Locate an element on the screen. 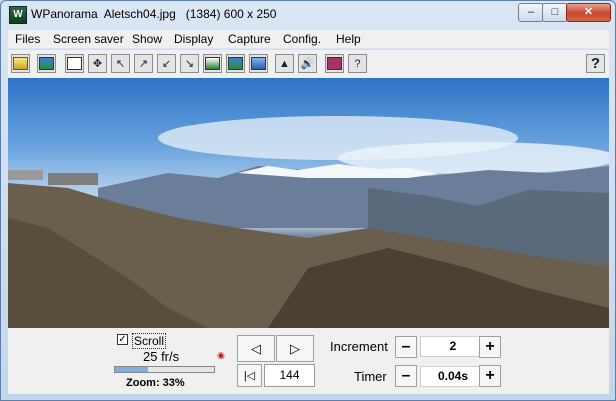 The height and width of the screenshot is (401, 616). arrow-up-left-icon: ↖ is located at coordinates (120, 63).